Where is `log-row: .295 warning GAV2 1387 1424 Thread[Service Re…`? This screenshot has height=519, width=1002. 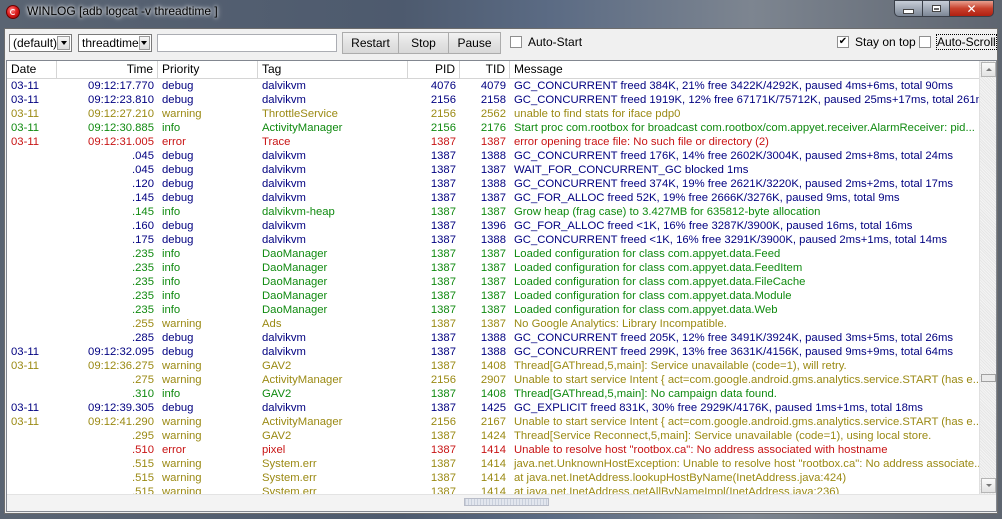 log-row: .295 warning GAV2 1387 1424 Thread[Service Re… is located at coordinates (493, 436).